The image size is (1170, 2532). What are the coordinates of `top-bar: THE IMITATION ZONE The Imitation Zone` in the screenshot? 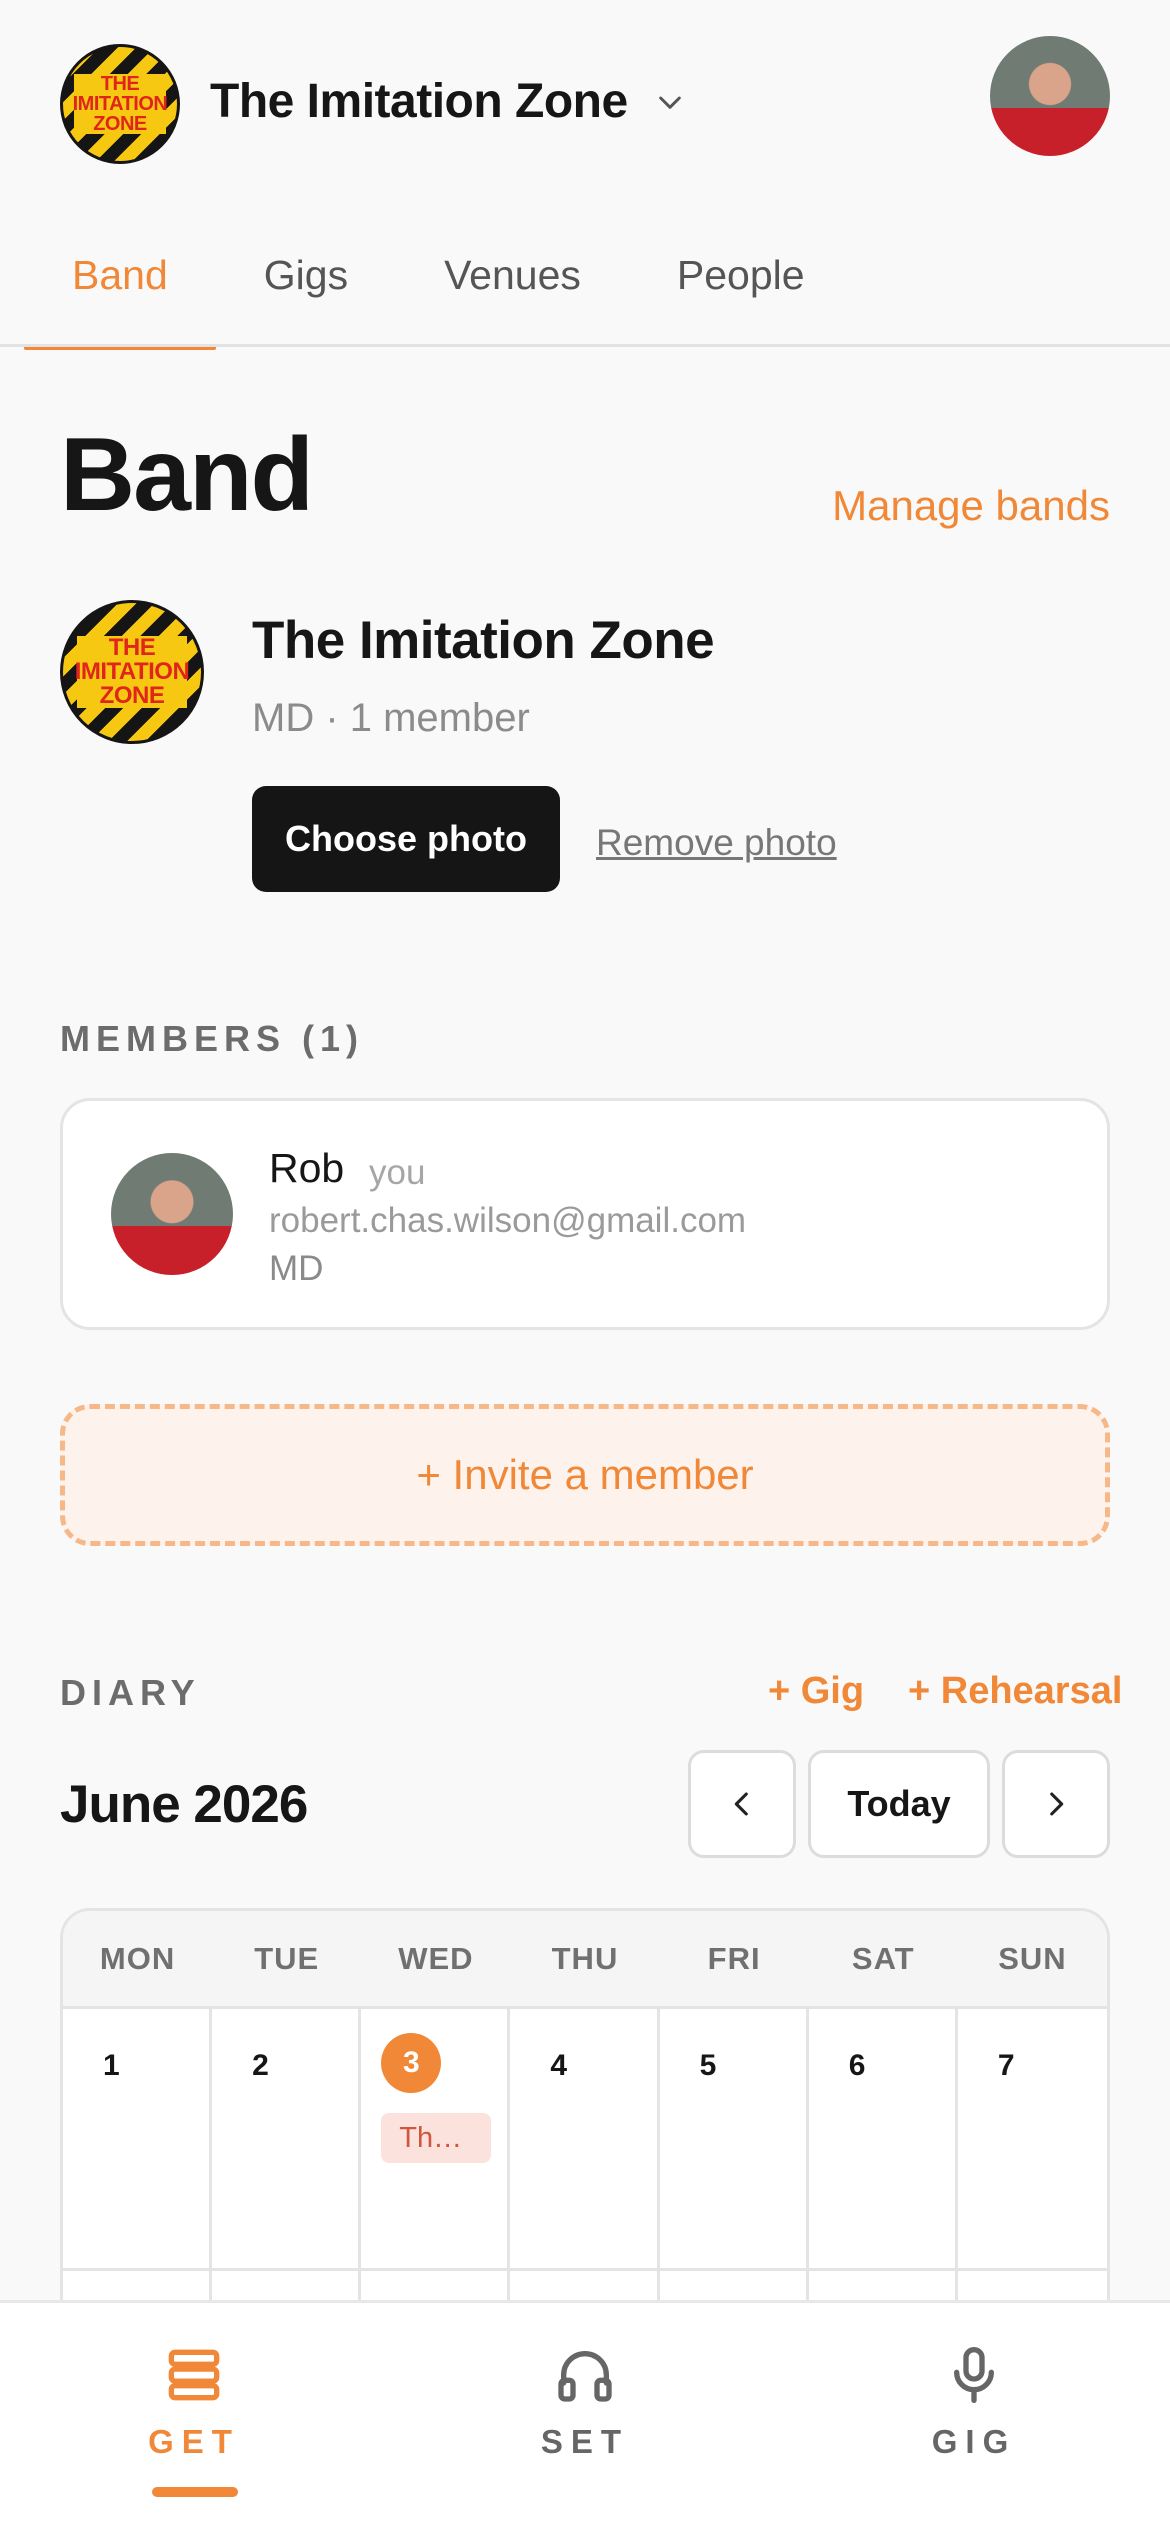 It's located at (585, 105).